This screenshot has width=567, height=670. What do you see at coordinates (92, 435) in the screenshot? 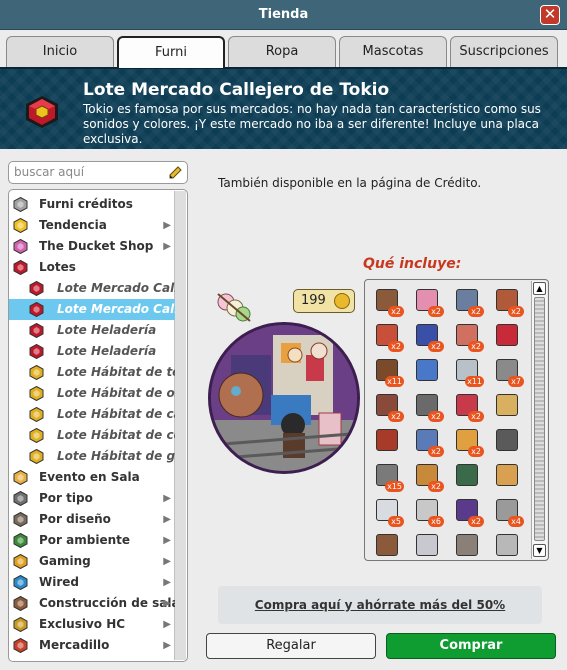
I see `category-item: Lote Hábitat de cerditos` at bounding box center [92, 435].